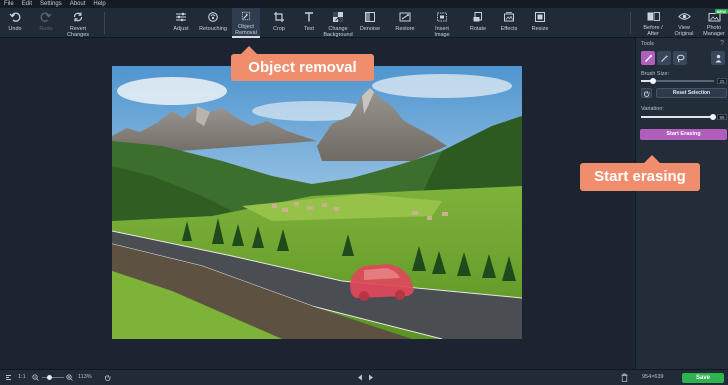 This screenshot has width=728, height=385. Describe the element at coordinates (722, 117) in the screenshot. I see `variation-value: 99` at that location.